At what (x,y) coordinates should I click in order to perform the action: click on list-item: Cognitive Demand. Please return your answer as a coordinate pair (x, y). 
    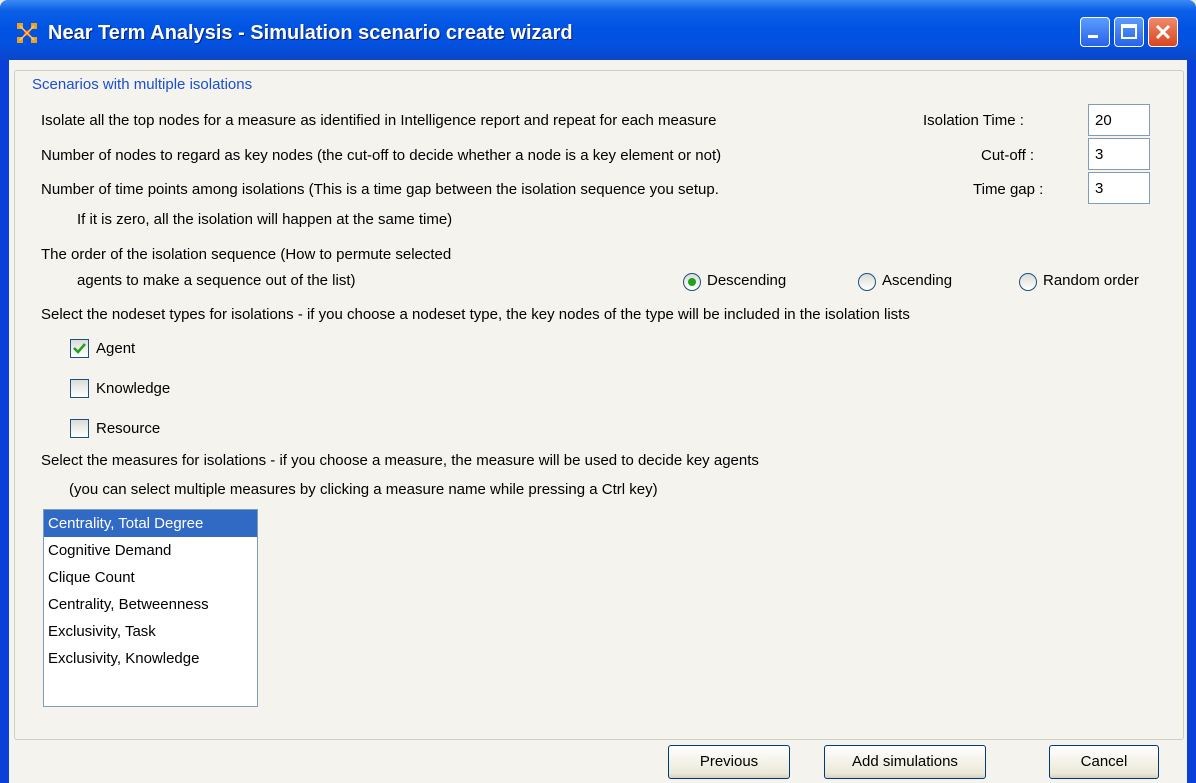
    Looking at the image, I should click on (150, 550).